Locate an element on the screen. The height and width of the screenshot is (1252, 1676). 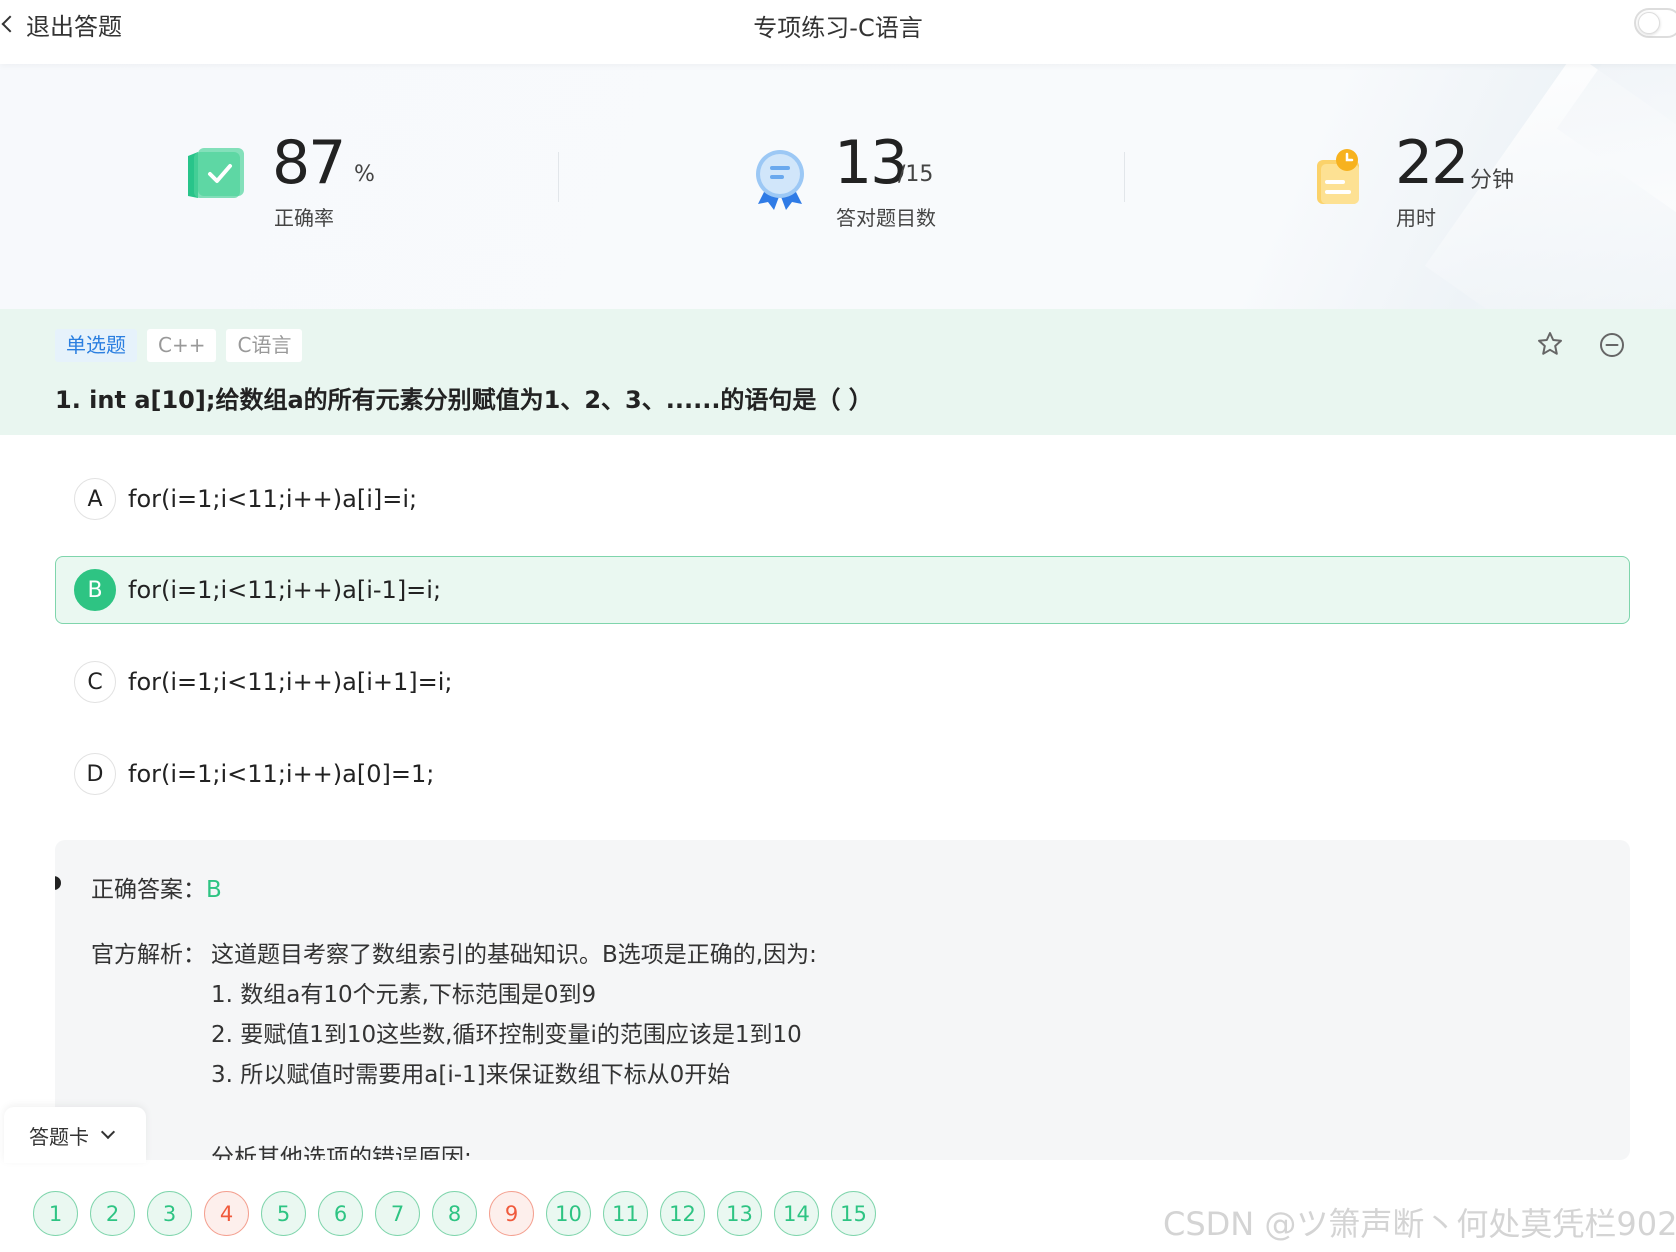
divider is located at coordinates (558, 177).